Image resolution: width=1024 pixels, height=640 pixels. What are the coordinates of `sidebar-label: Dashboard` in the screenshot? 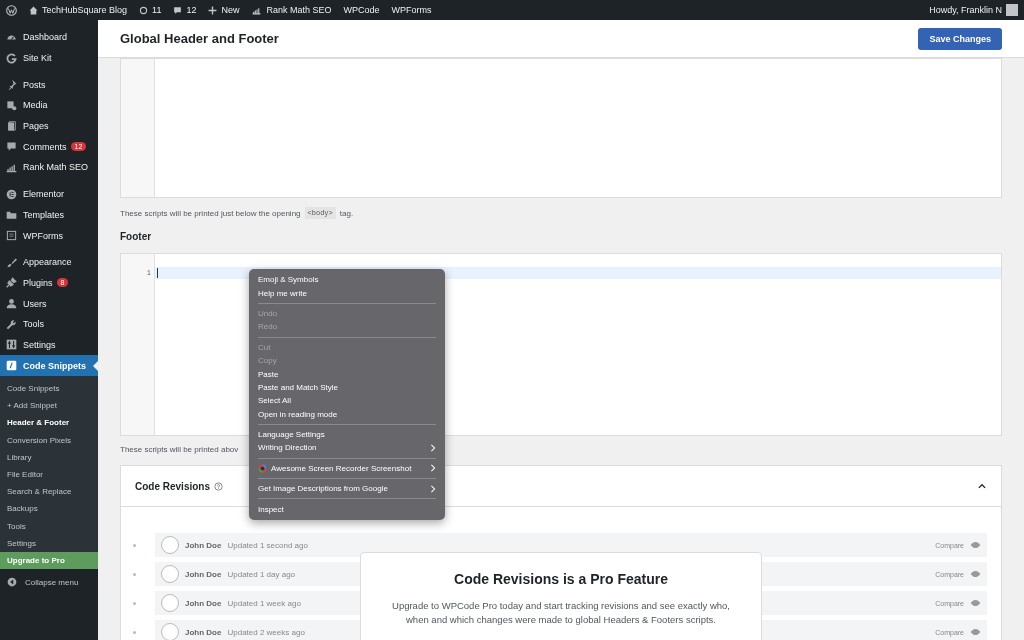 It's located at (45, 37).